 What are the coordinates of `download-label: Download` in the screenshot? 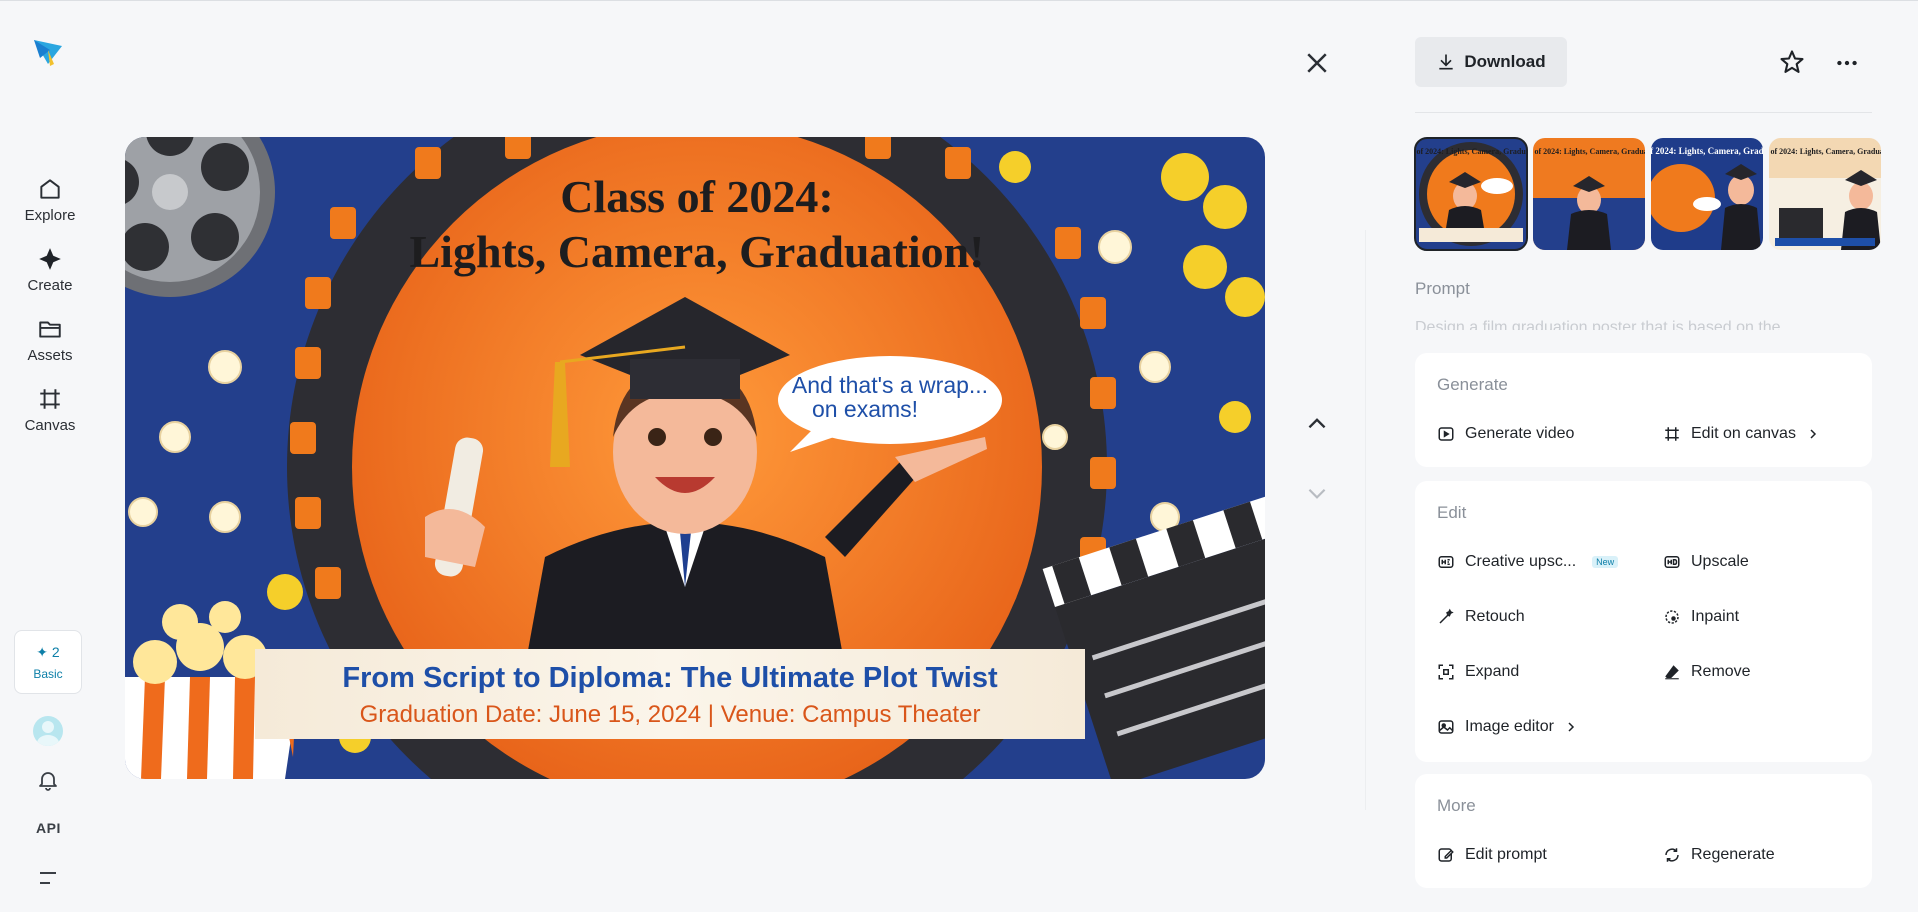 It's located at (1505, 61).